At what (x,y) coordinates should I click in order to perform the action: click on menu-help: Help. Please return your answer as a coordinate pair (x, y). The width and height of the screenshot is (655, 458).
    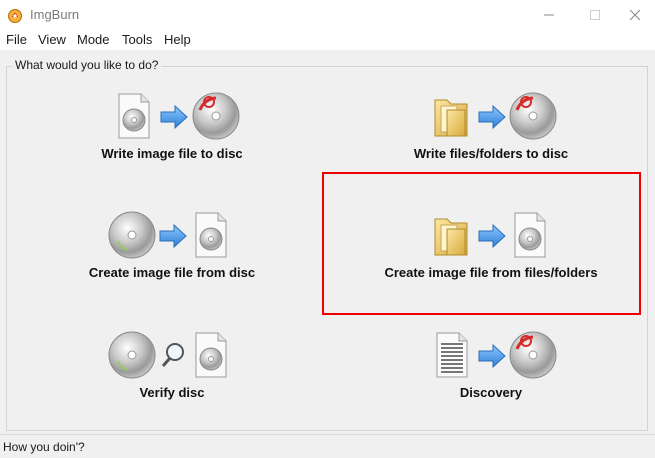
    Looking at the image, I should click on (177, 39).